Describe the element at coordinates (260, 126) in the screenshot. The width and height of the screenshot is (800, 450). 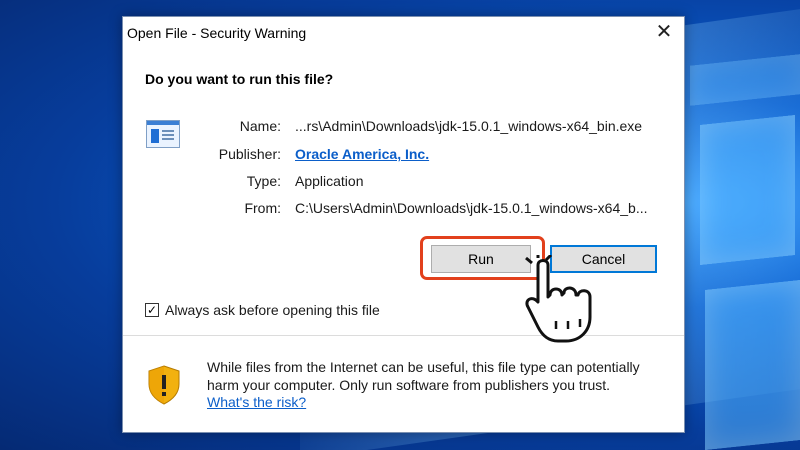
I see `name-label: Name:` at that location.